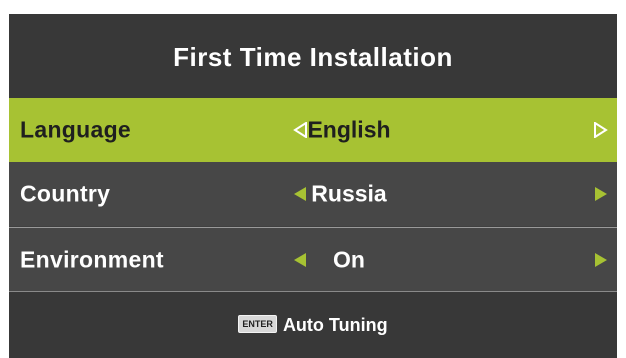 The width and height of the screenshot is (626, 358). I want to click on setting-label-country: Country, so click(65, 193).